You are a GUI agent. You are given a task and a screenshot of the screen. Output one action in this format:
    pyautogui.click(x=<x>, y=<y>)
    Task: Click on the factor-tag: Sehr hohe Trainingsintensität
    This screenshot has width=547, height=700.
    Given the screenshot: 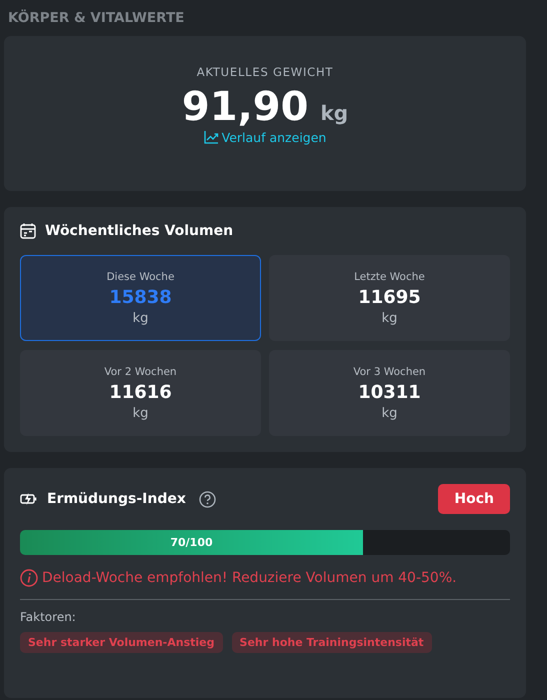 What is the action you would take?
    pyautogui.click(x=332, y=642)
    